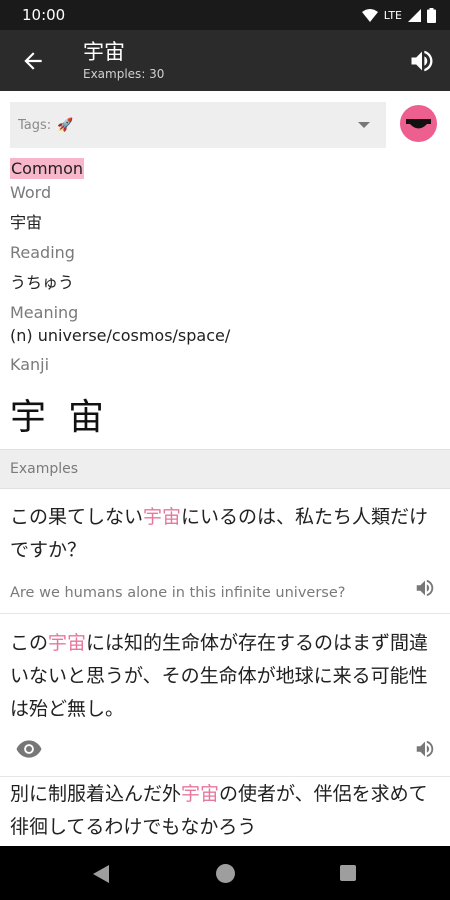  I want to click on example-japanese: この果てしない宇宙にいるのは、私たち人類だけですか？, so click(219, 533).